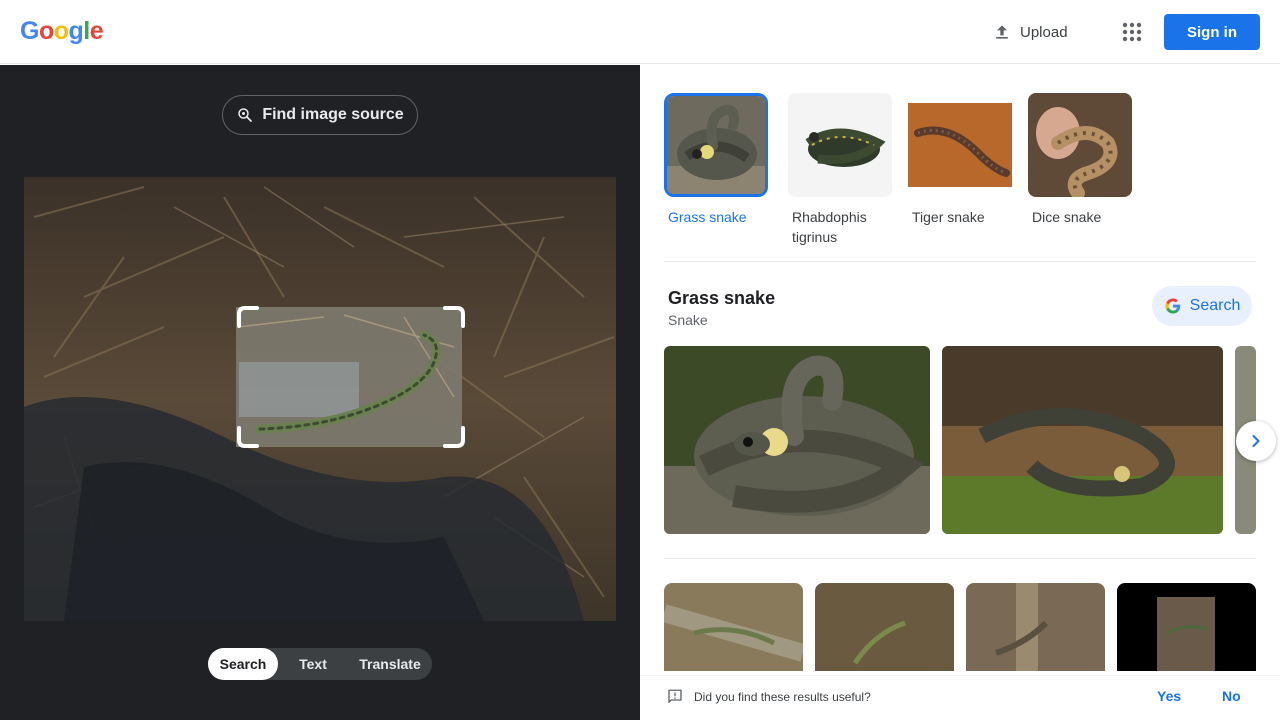 The image size is (1280, 720). I want to click on upload-label: Upload, so click(1044, 32).